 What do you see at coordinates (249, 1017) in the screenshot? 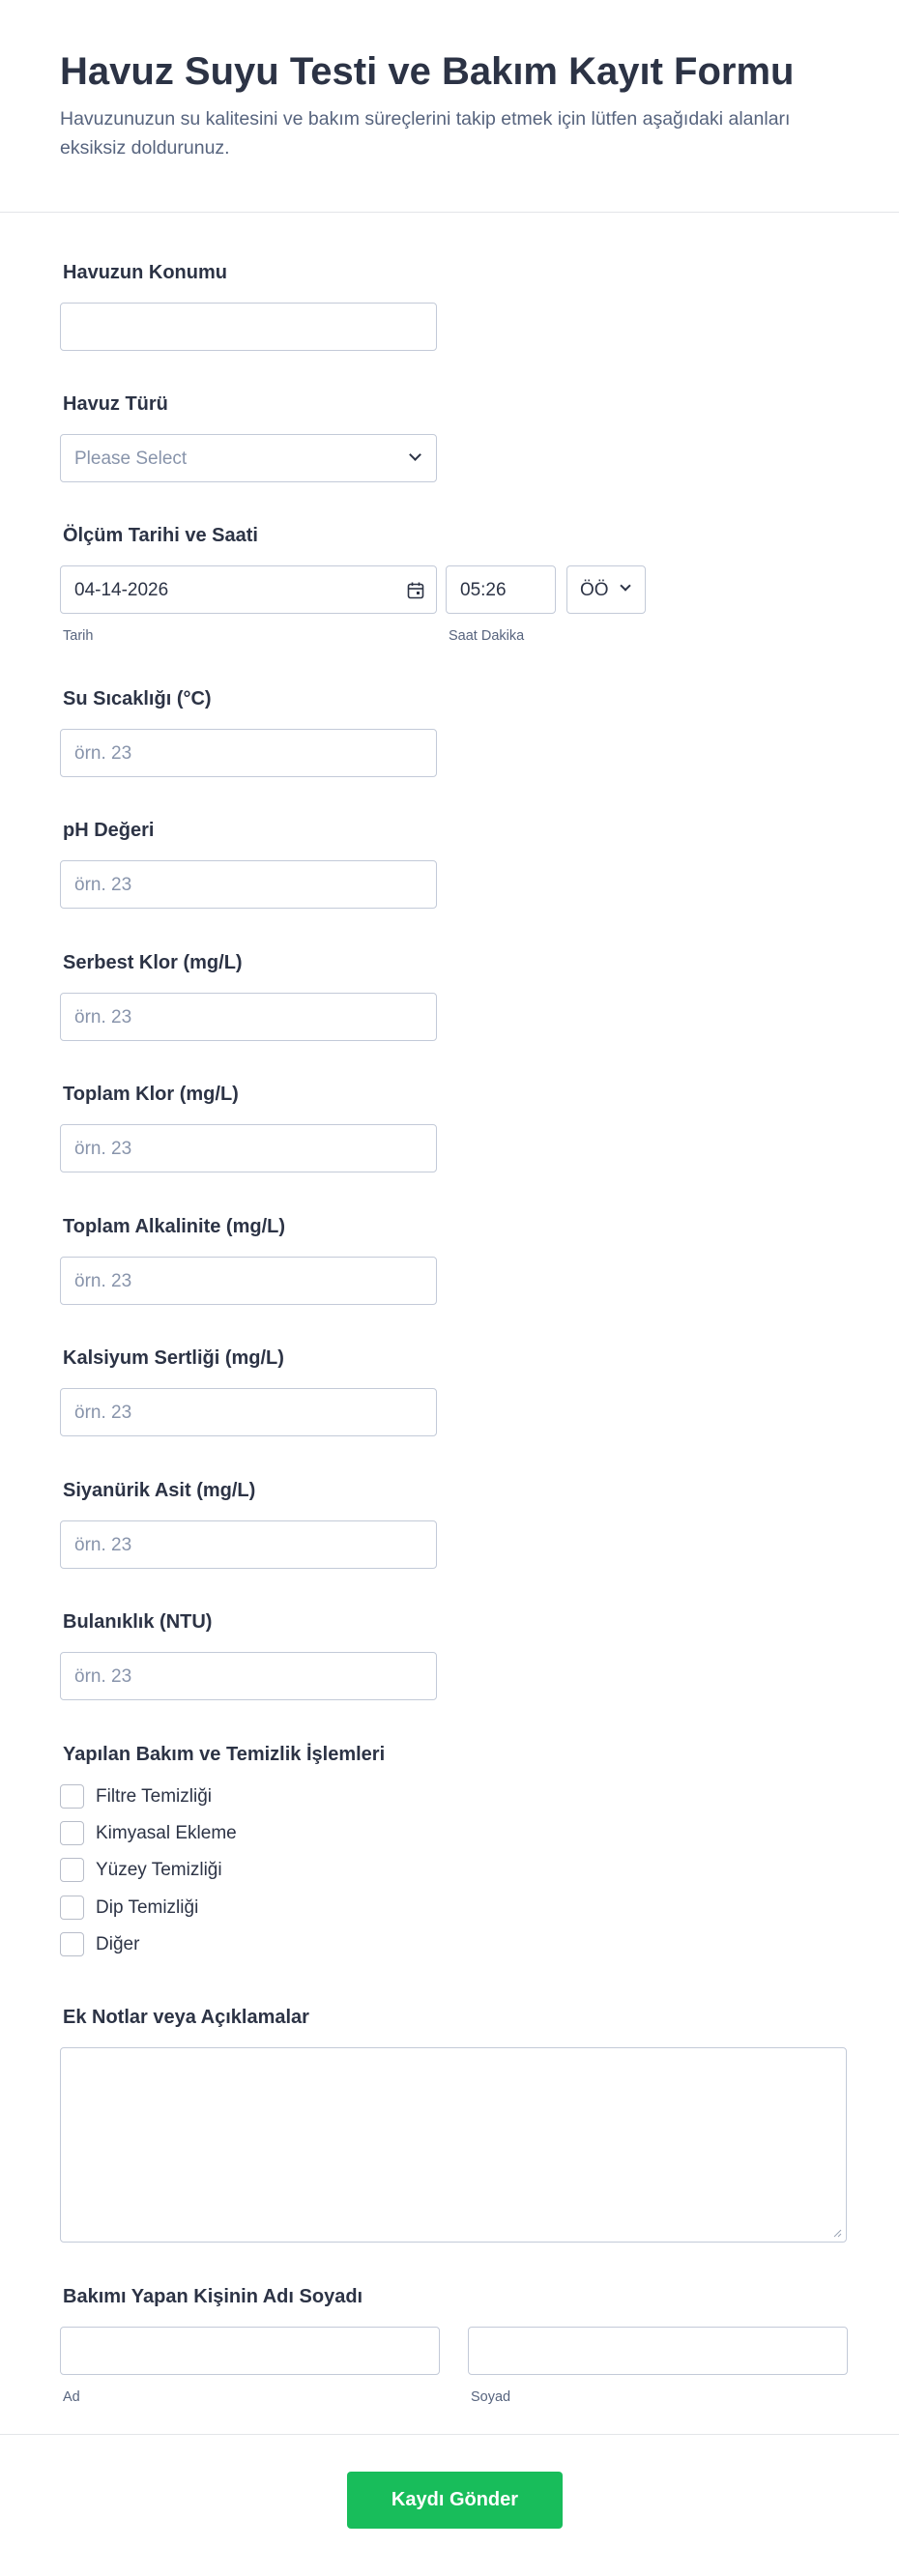
I see `free-chlorine-input: örn. 23` at bounding box center [249, 1017].